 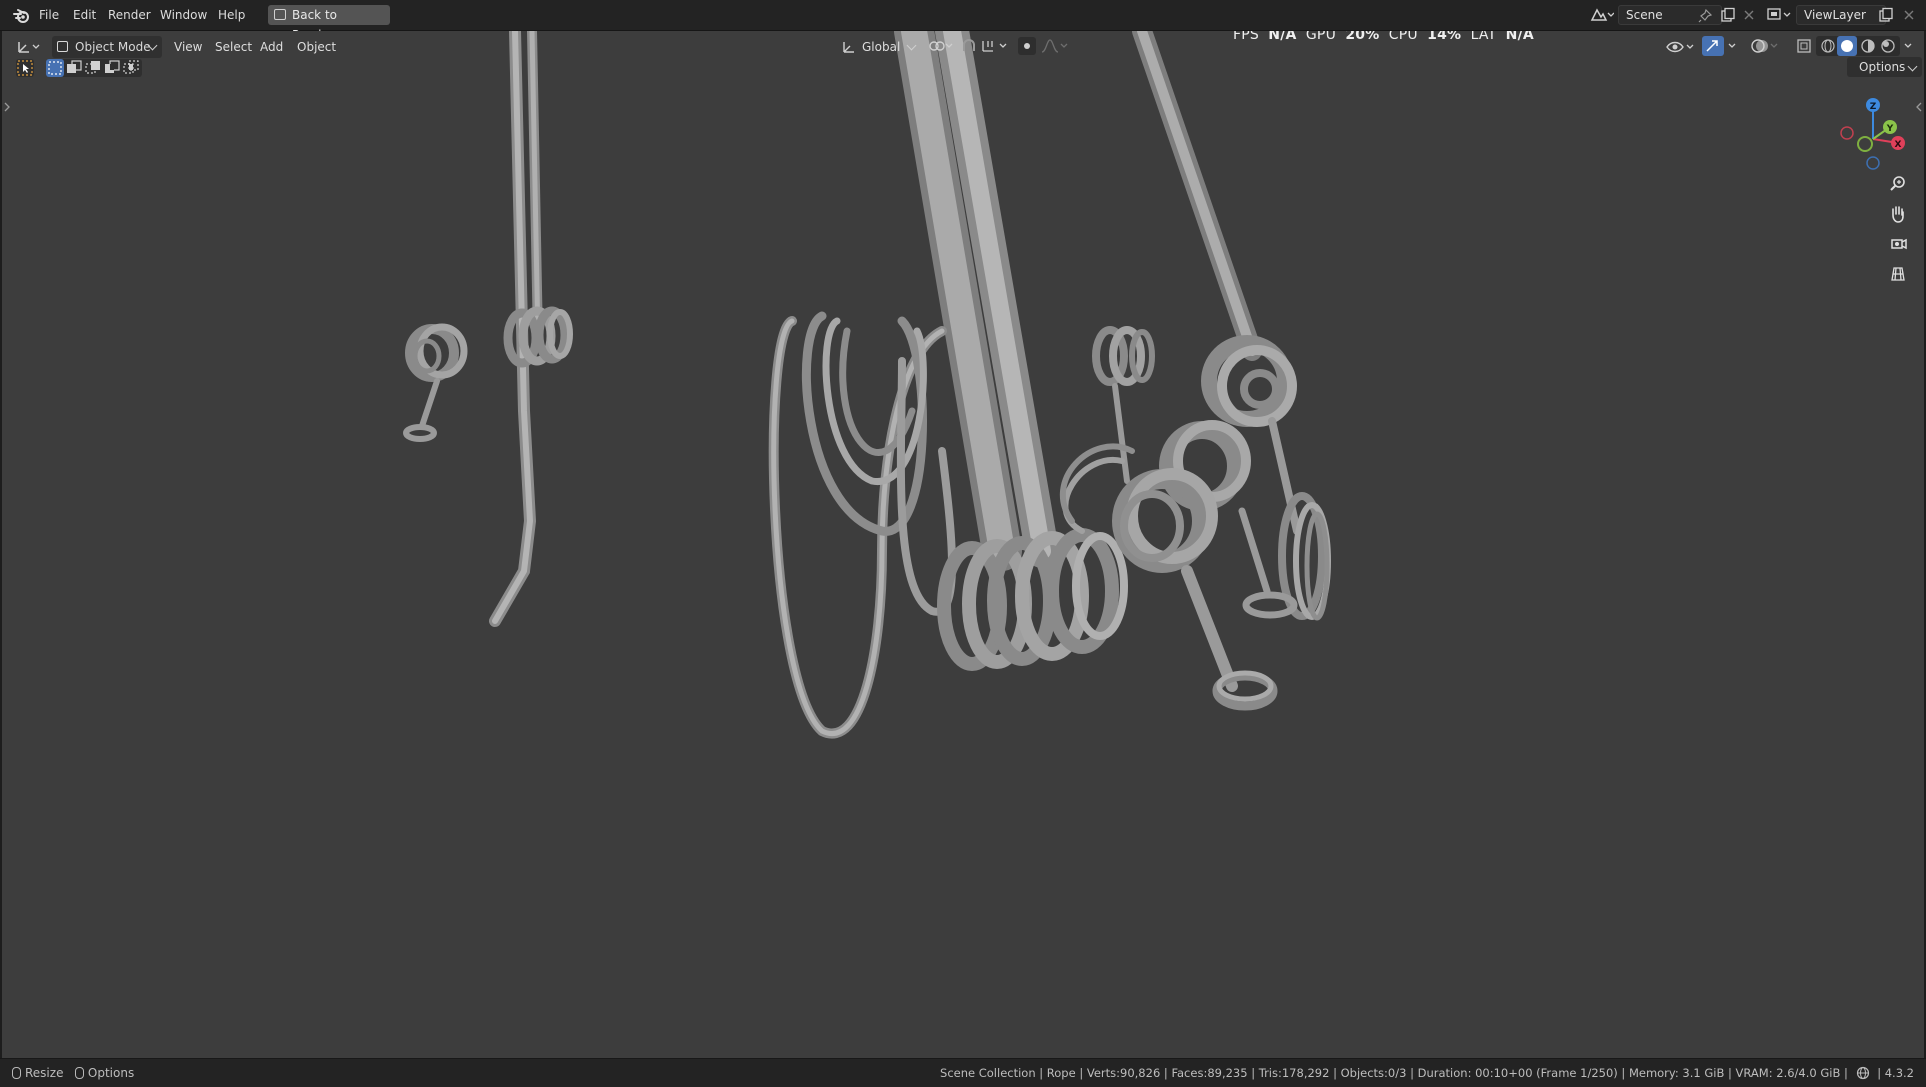 What do you see at coordinates (976, 301) in the screenshot?
I see `rope-center-poles` at bounding box center [976, 301].